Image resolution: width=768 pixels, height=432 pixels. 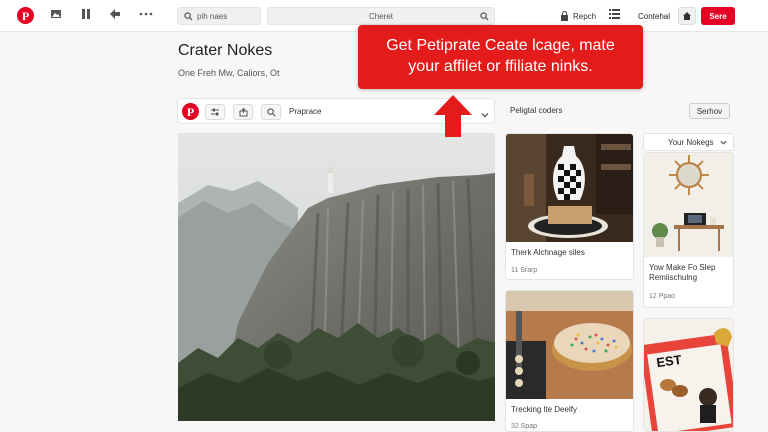 I want to click on related-title: Peligtal coders, so click(x=536, y=110).